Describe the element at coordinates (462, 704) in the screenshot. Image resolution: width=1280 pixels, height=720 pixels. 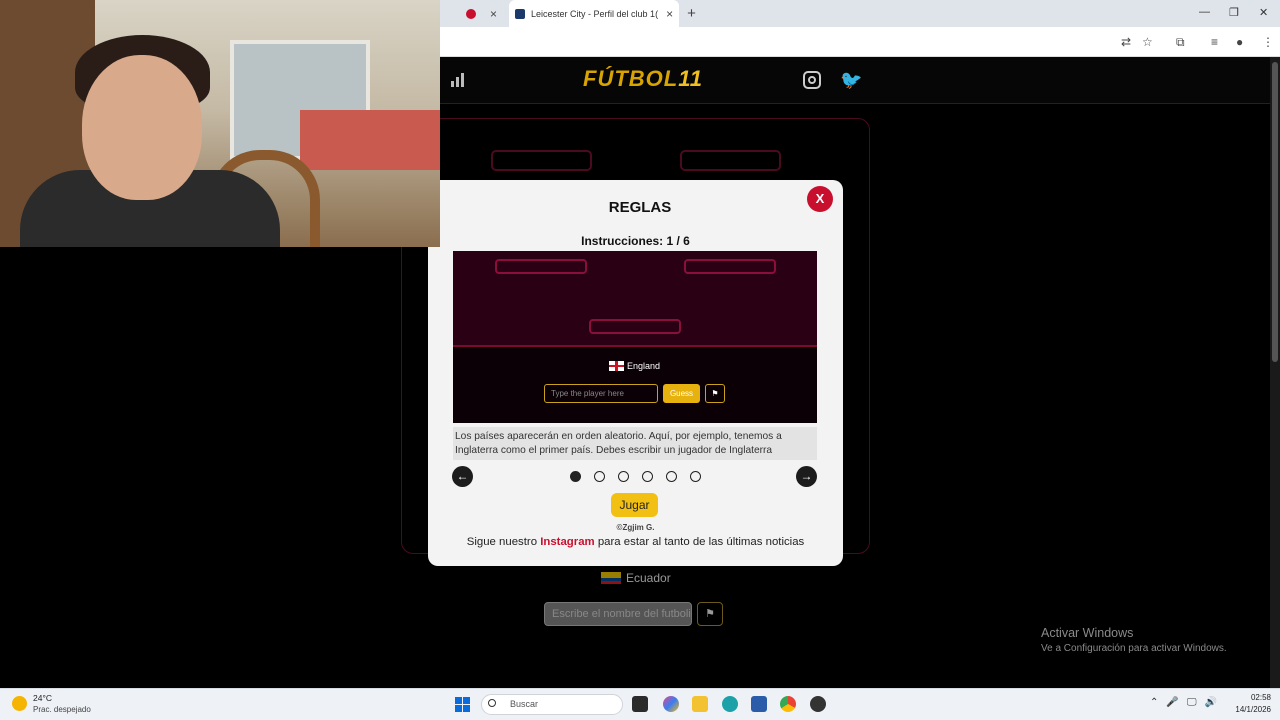
I see `start-windows-icon` at that location.